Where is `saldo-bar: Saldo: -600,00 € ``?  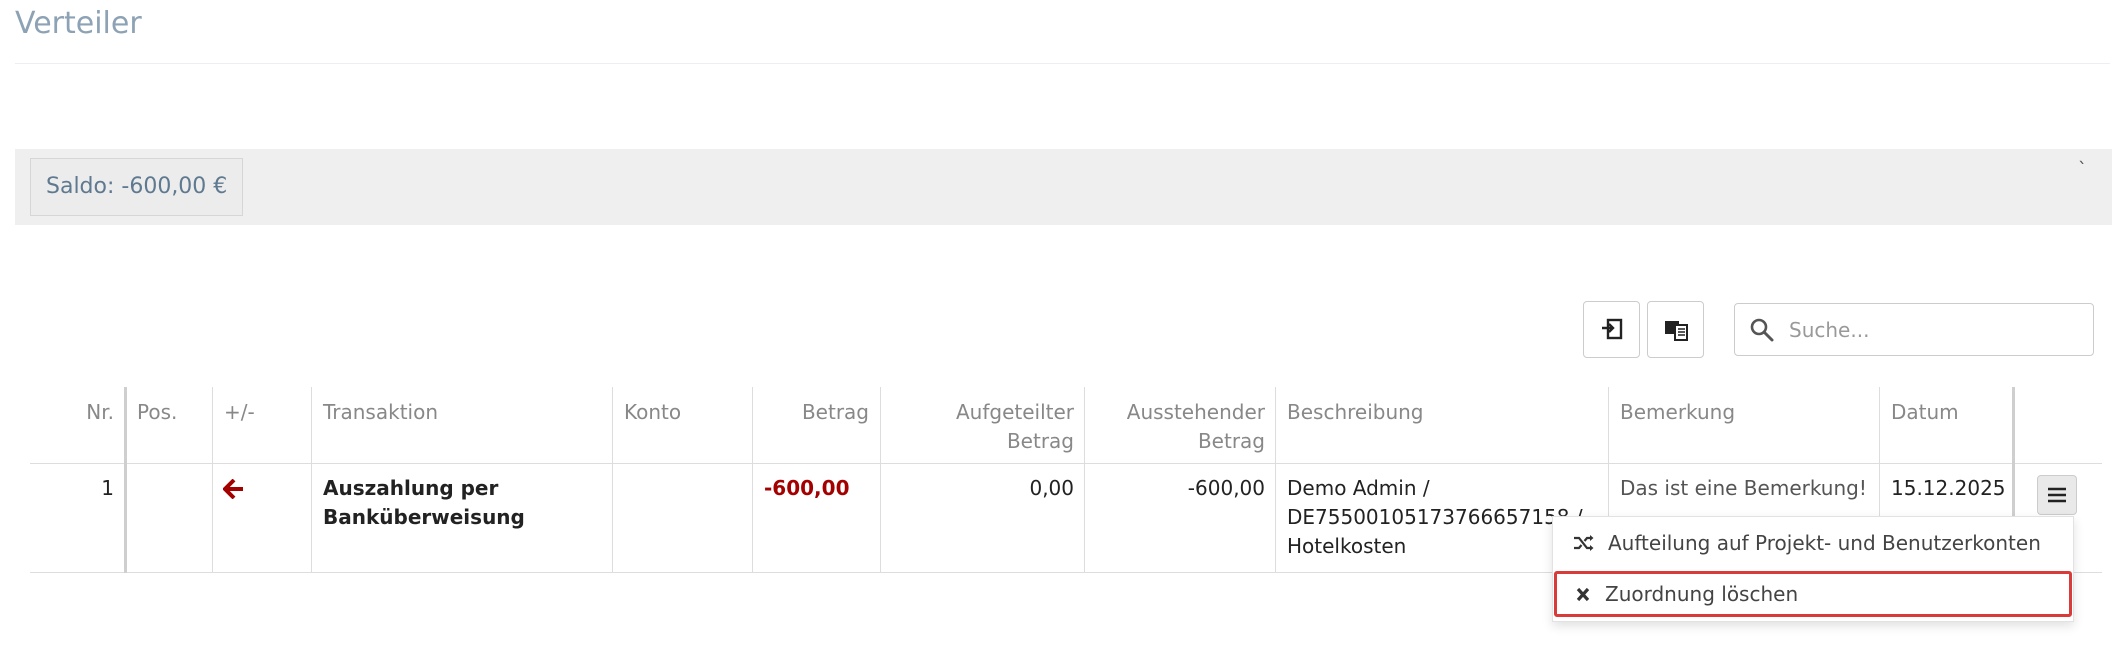 saldo-bar: Saldo: -600,00 € ` is located at coordinates (1063, 187).